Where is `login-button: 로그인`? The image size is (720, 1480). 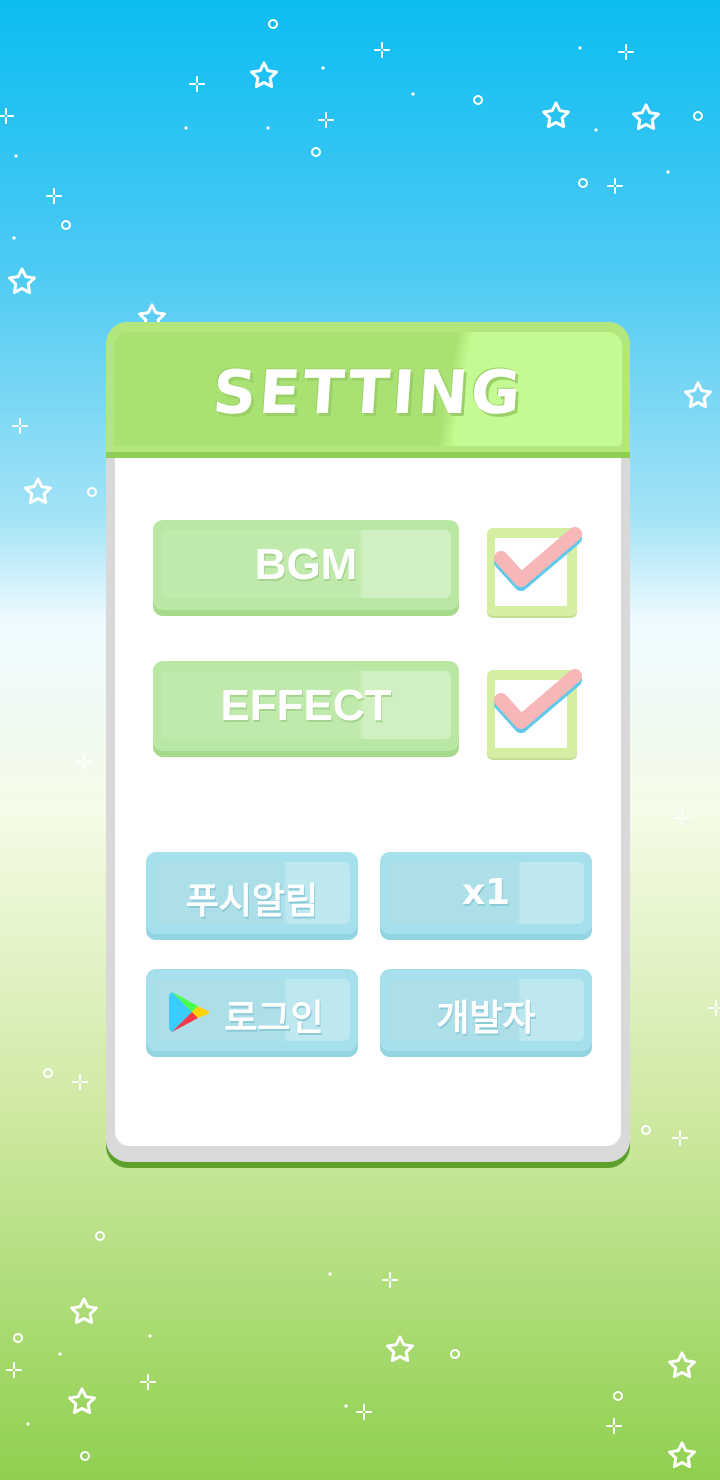 login-button: 로그인 is located at coordinates (252, 1013).